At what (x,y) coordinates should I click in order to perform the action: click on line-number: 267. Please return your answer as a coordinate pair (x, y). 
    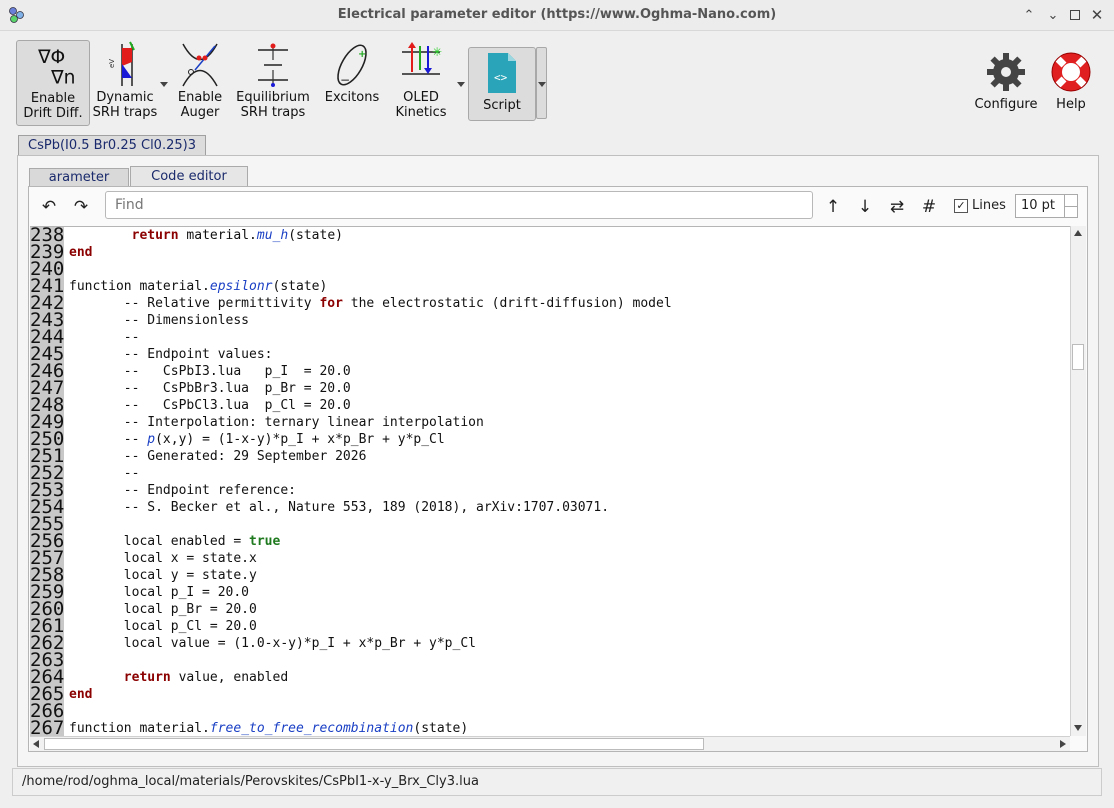
    Looking at the image, I should click on (47, 728).